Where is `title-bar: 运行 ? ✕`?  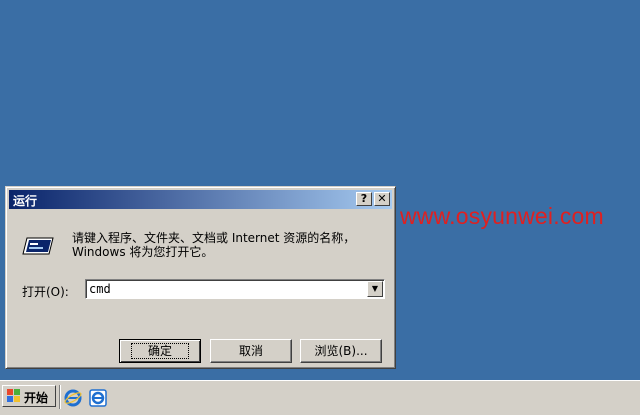
title-bar: 运行 ? ✕ is located at coordinates (200, 199).